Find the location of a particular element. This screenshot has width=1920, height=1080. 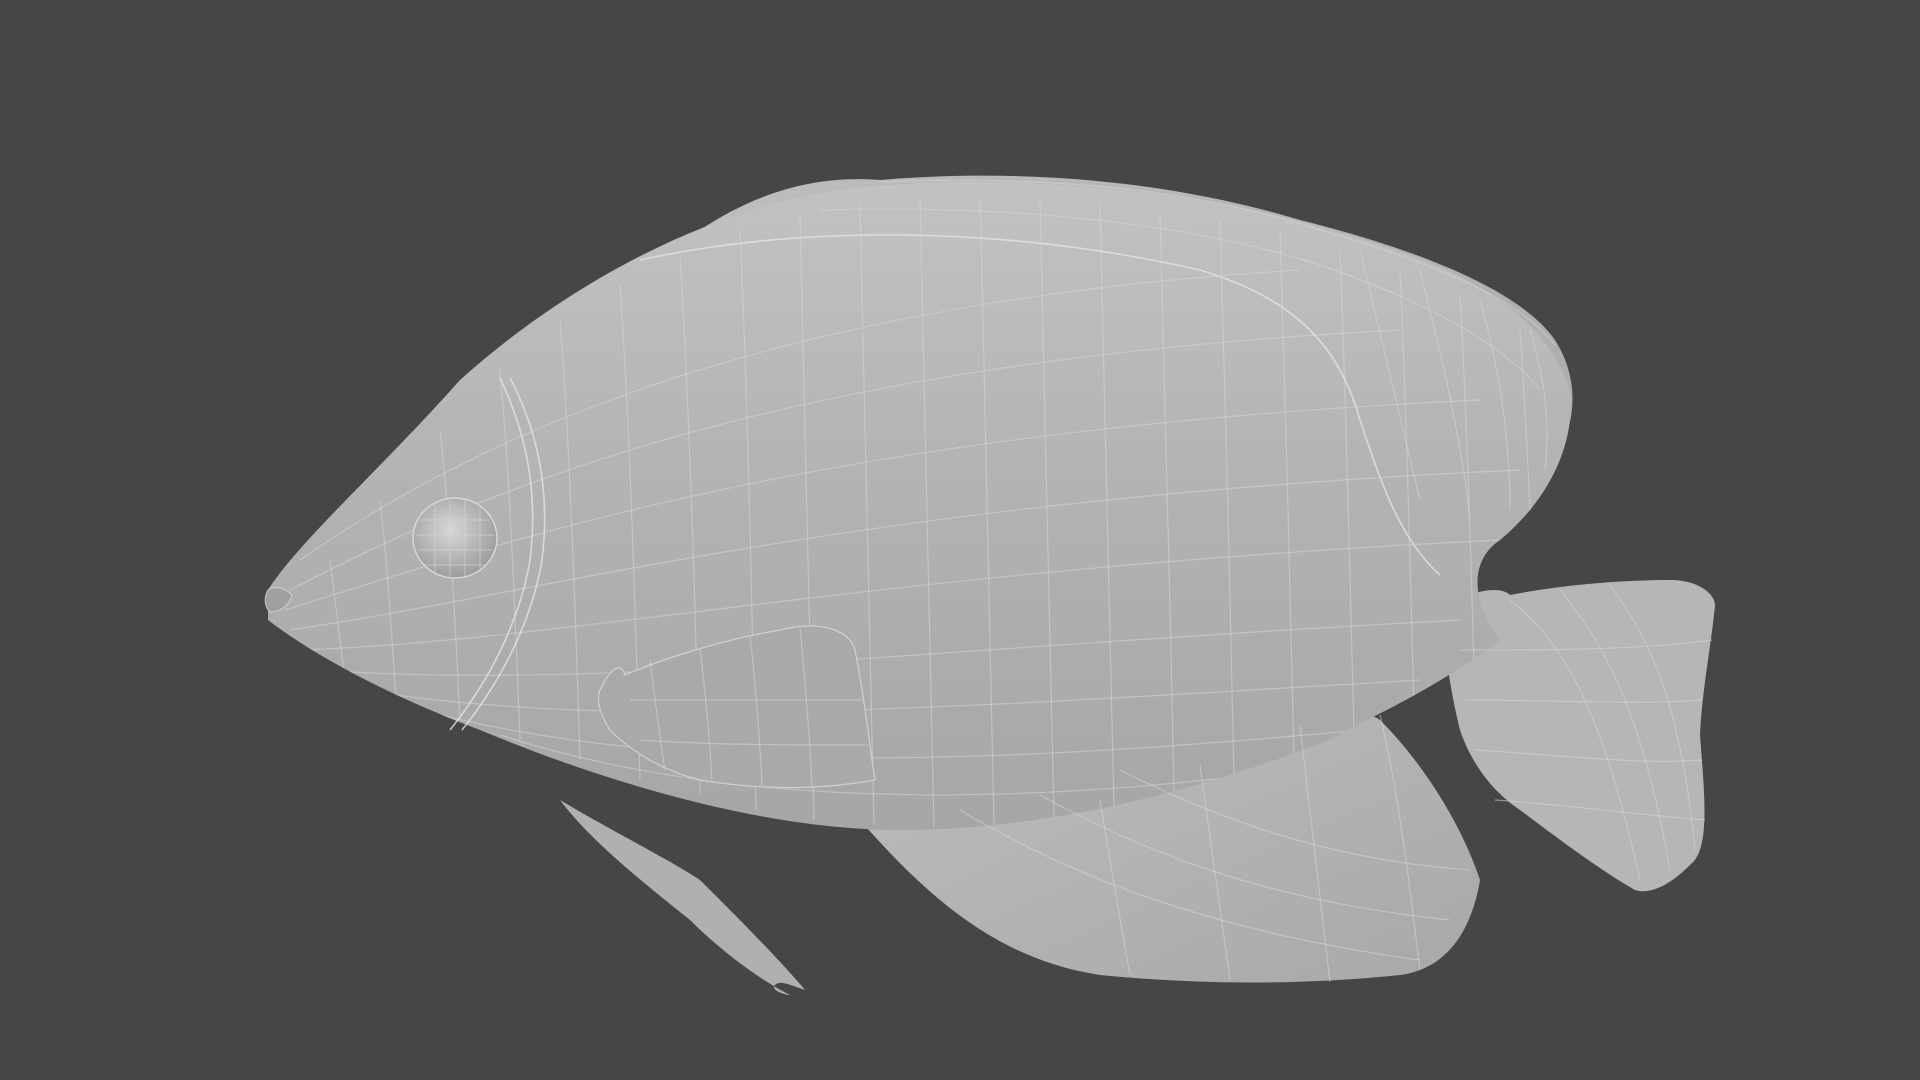

pelvic-fin is located at coordinates (682, 897).